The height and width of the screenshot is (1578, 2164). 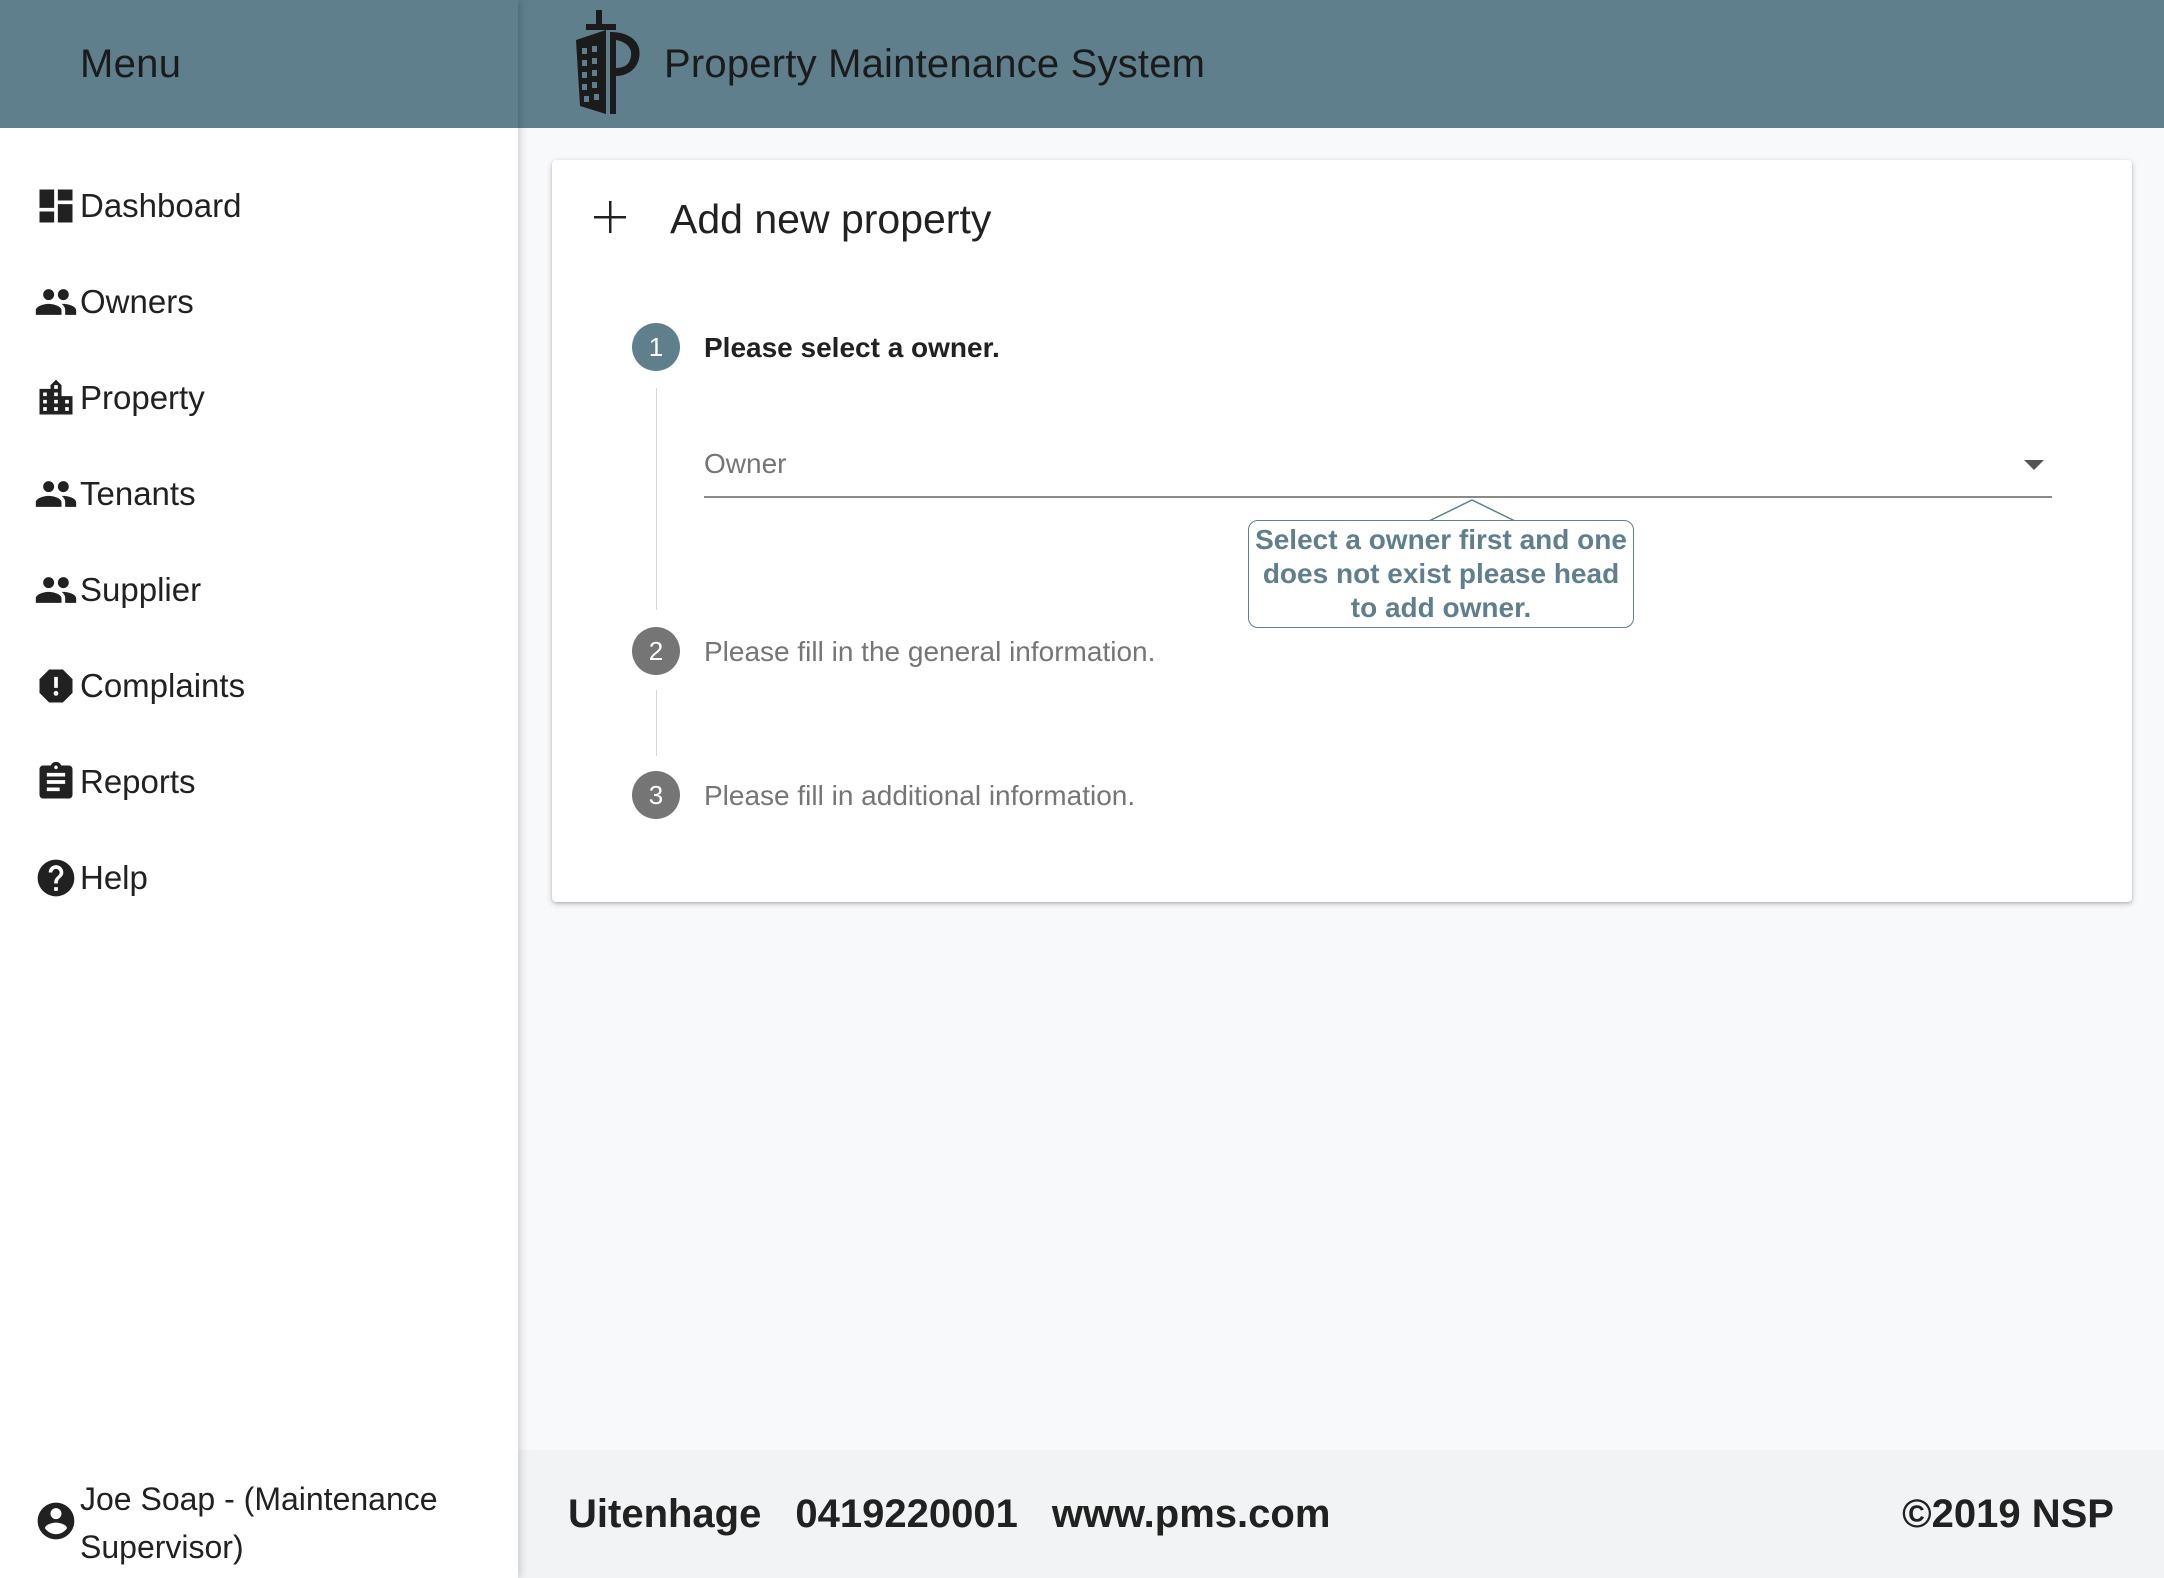 What do you see at coordinates (656, 651) in the screenshot?
I see `step-2-indicator: 2` at bounding box center [656, 651].